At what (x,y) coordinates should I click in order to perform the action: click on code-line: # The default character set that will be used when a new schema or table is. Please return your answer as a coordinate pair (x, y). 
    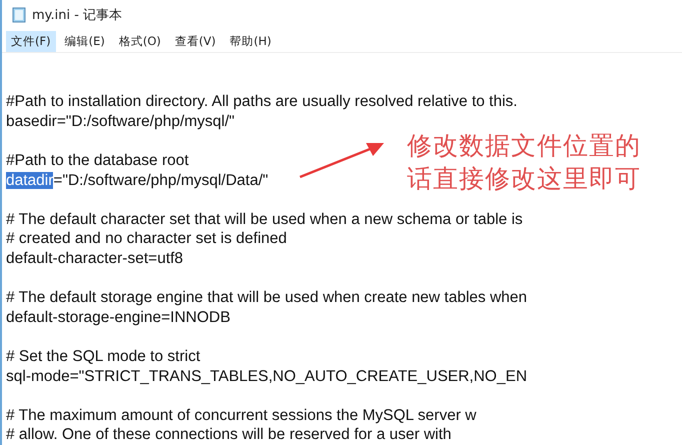
    Looking at the image, I should click on (264, 219).